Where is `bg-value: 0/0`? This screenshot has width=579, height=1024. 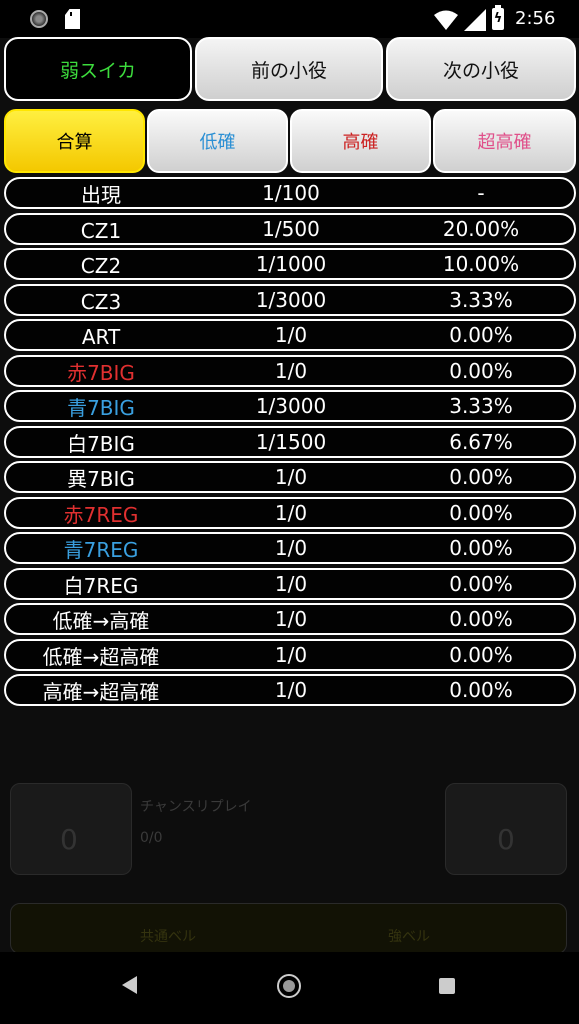 bg-value: 0/0 is located at coordinates (151, 838).